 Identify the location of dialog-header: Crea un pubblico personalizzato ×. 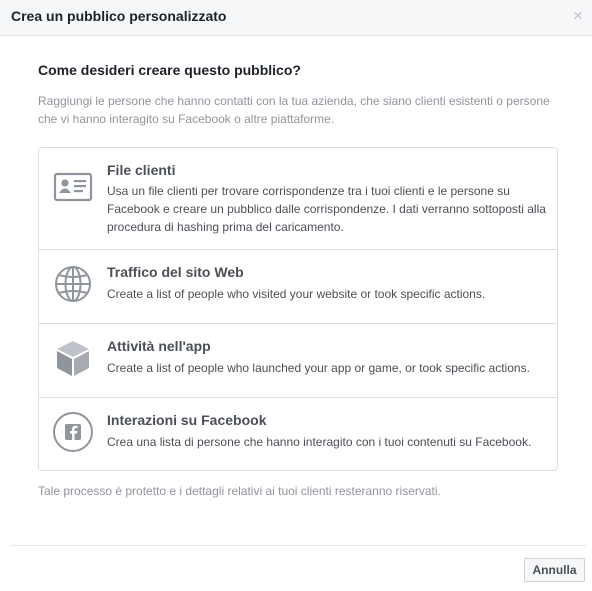
(296, 18).